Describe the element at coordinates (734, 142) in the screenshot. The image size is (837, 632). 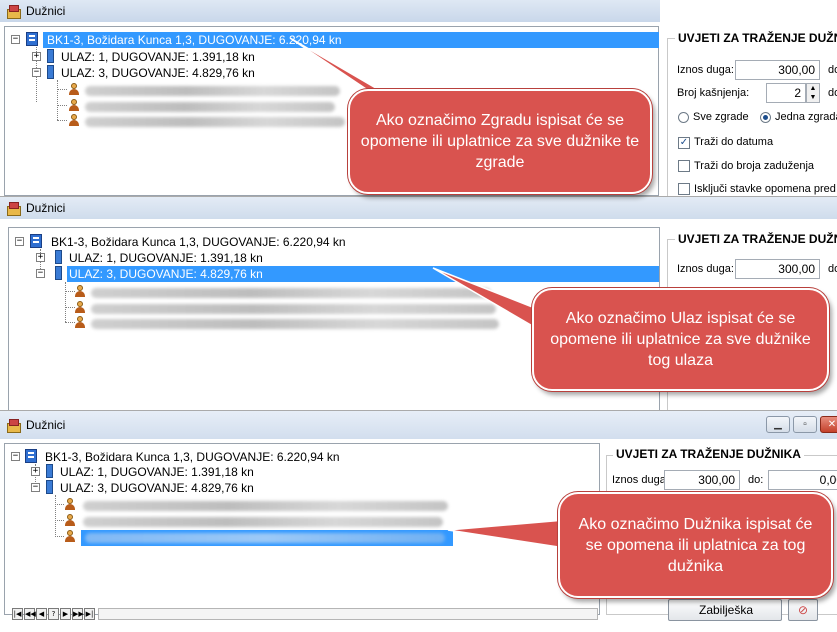
I see `check-date-label: Traži do datuma` at that location.